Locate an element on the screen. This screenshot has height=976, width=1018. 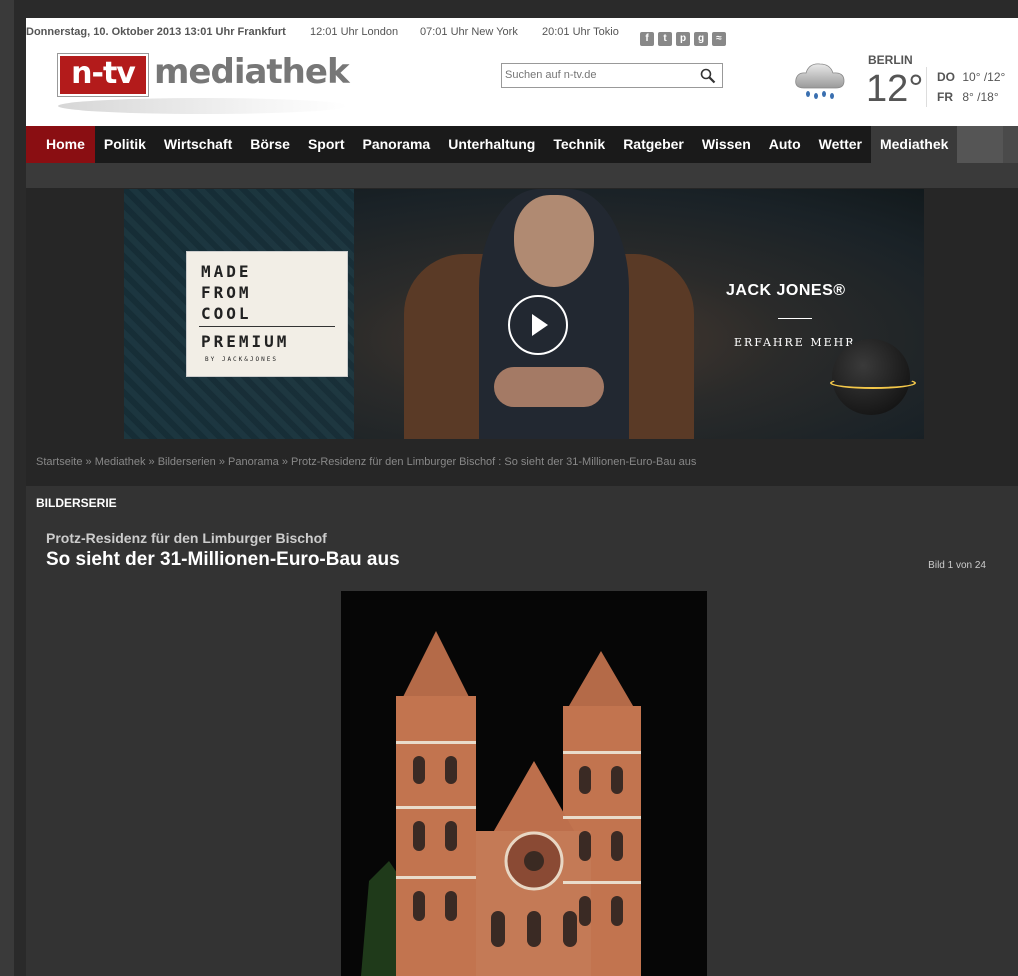
ad-clothing-label: MADE FROM COOL PREMIUM BY JACK&JONES is located at coordinates (267, 314).